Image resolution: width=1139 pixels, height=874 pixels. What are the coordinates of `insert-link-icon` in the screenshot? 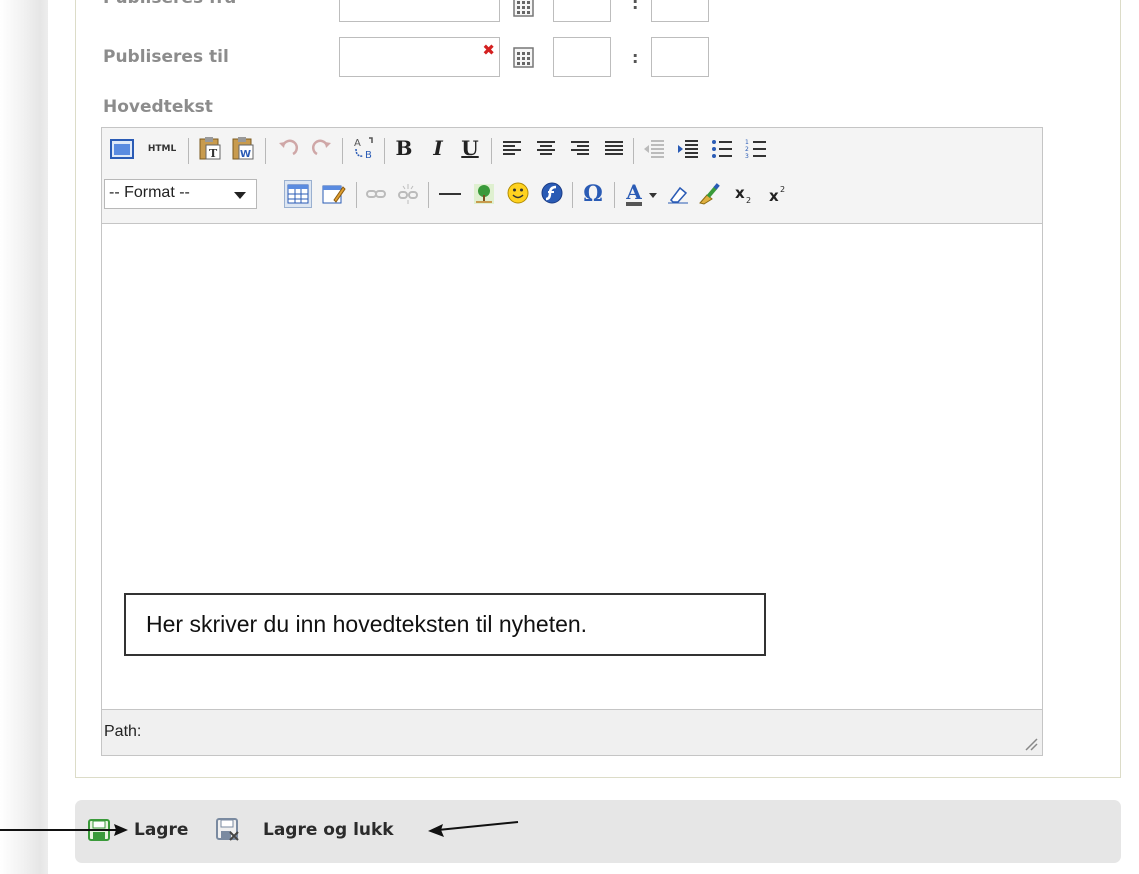 It's located at (376, 194).